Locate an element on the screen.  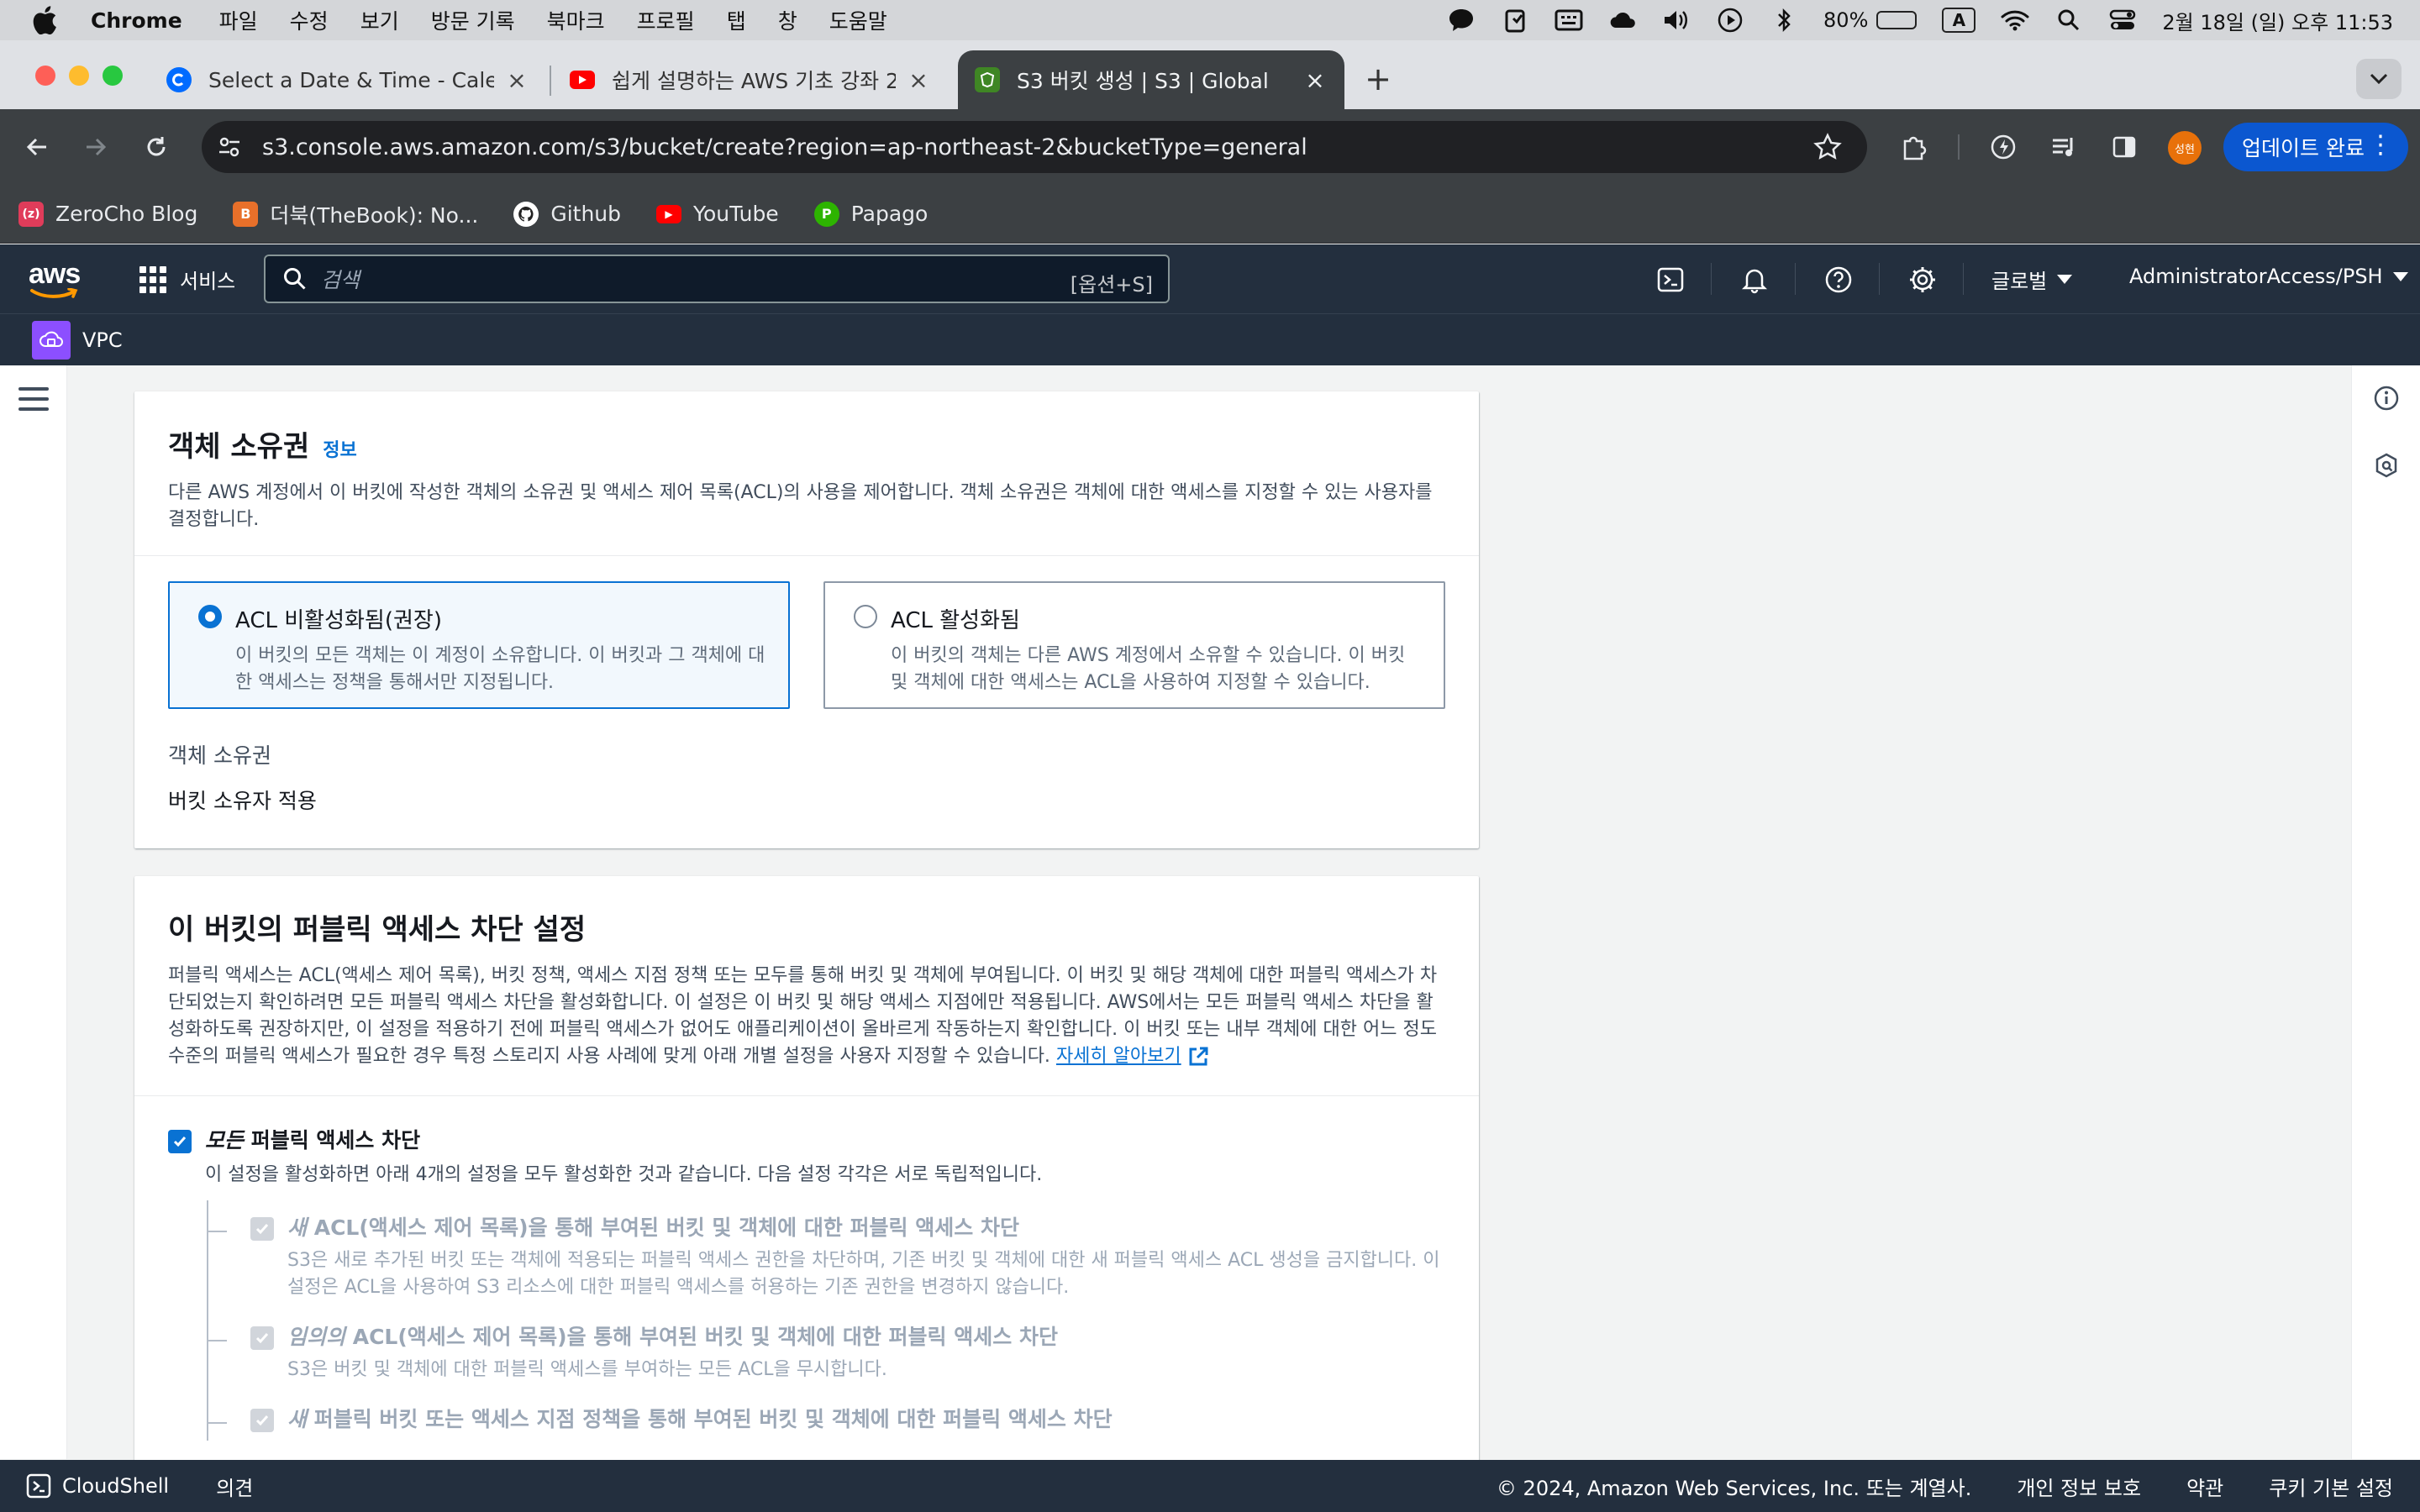
bookmark-zerocho: (z) ZeroCho Blog is located at coordinates (107, 214).